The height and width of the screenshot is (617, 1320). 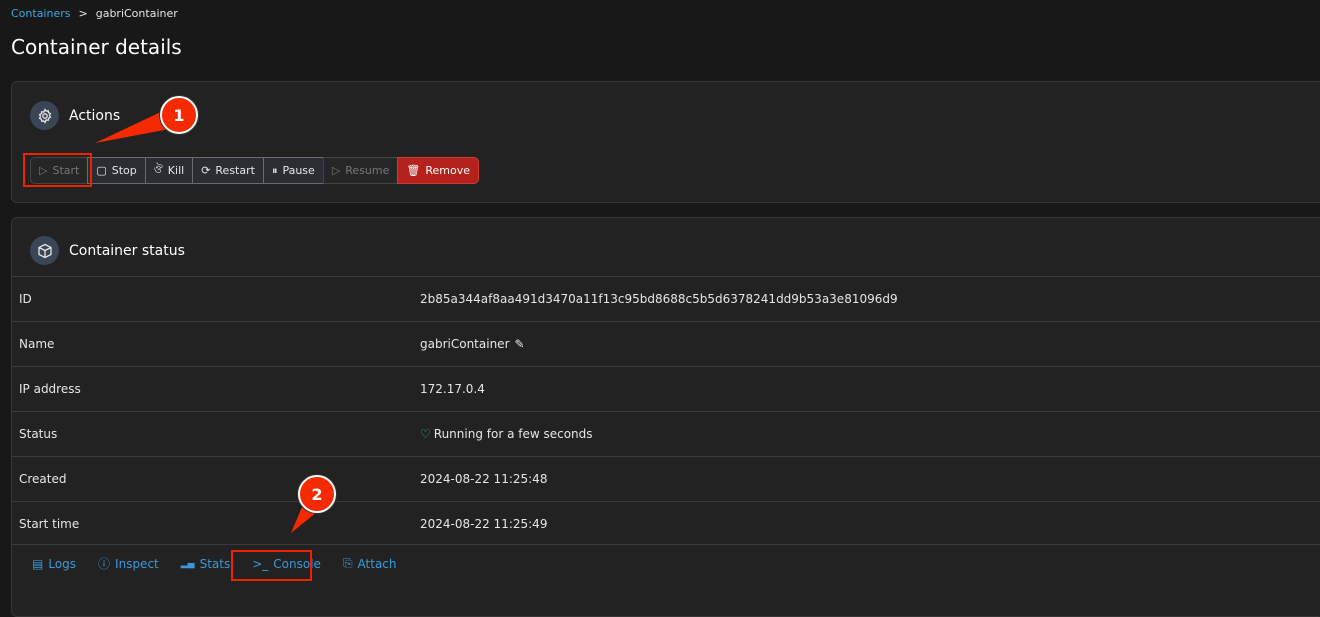 What do you see at coordinates (179, 115) in the screenshot?
I see `callout-badge-1: 1` at bounding box center [179, 115].